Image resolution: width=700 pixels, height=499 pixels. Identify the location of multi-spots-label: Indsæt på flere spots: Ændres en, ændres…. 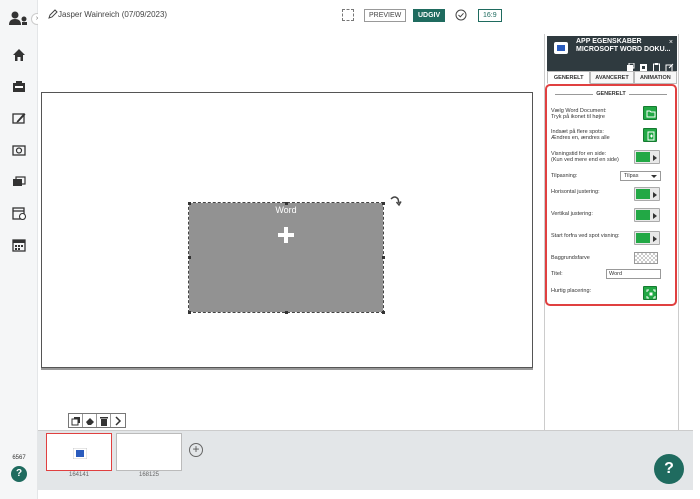
(594, 135).